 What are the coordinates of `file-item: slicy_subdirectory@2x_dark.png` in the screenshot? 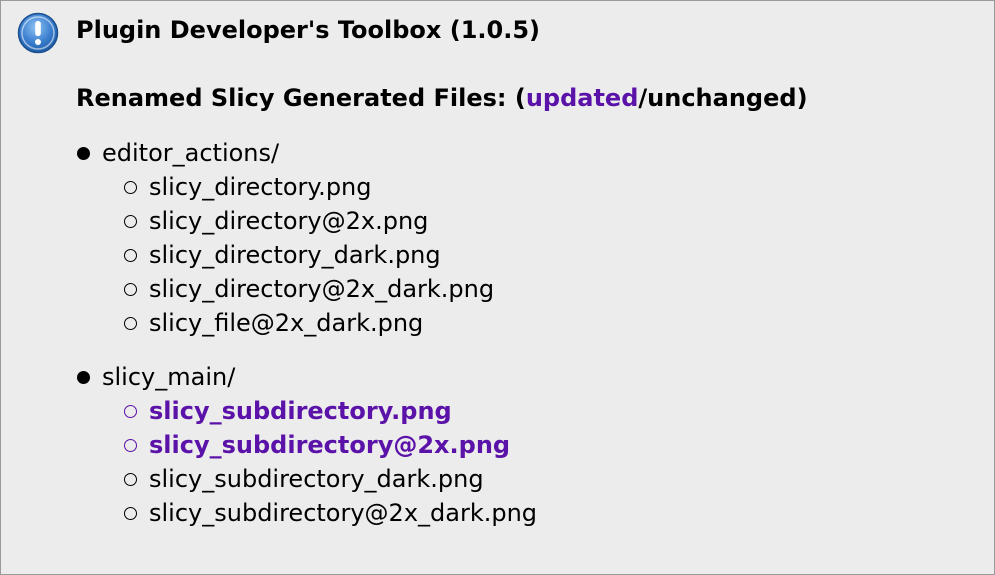 It's located at (330, 513).